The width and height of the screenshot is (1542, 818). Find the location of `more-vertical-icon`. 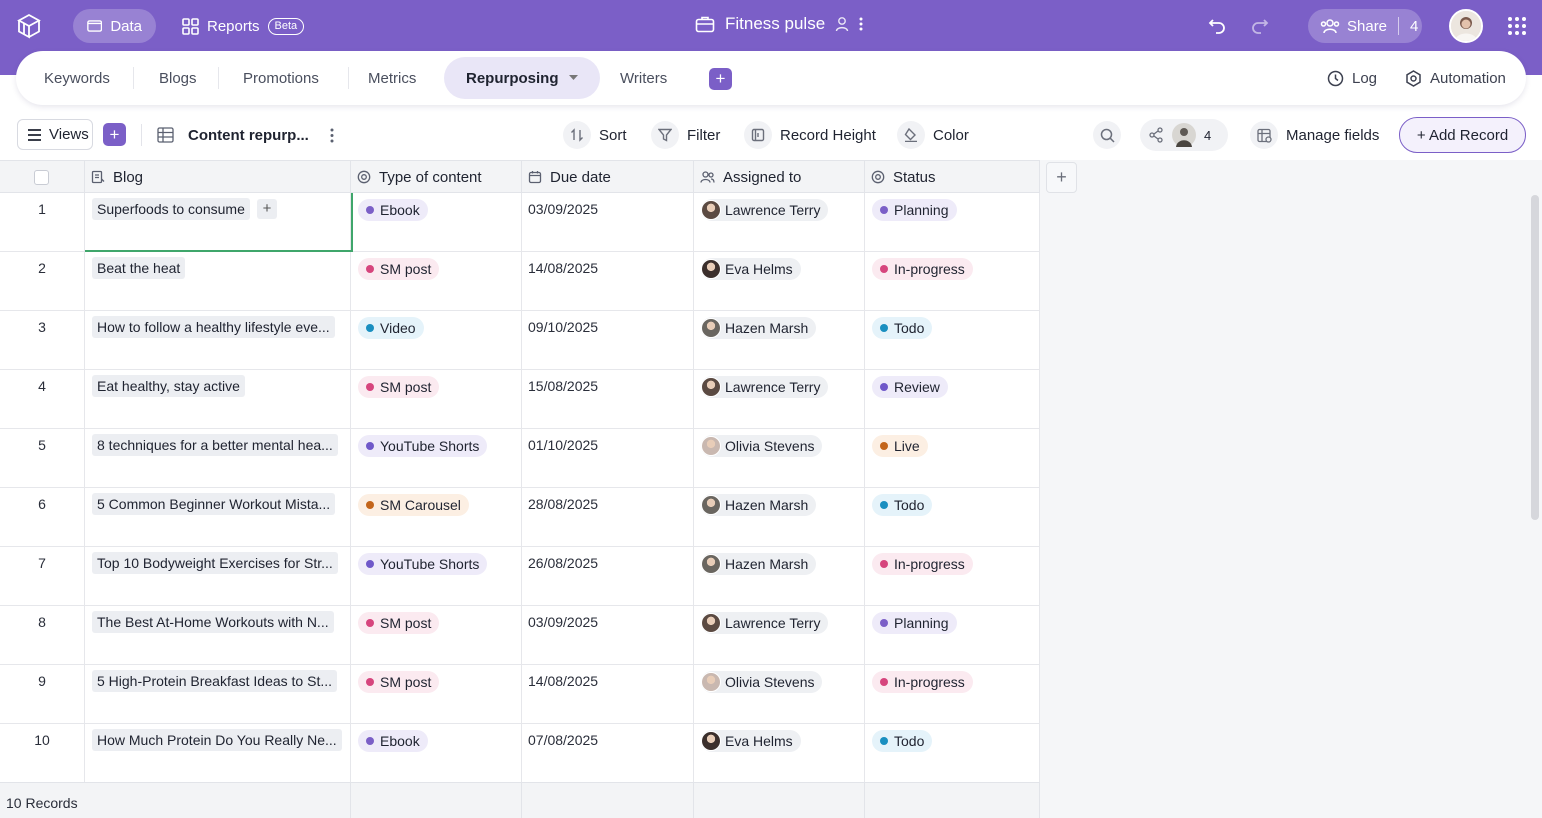

more-vertical-icon is located at coordinates (861, 24).